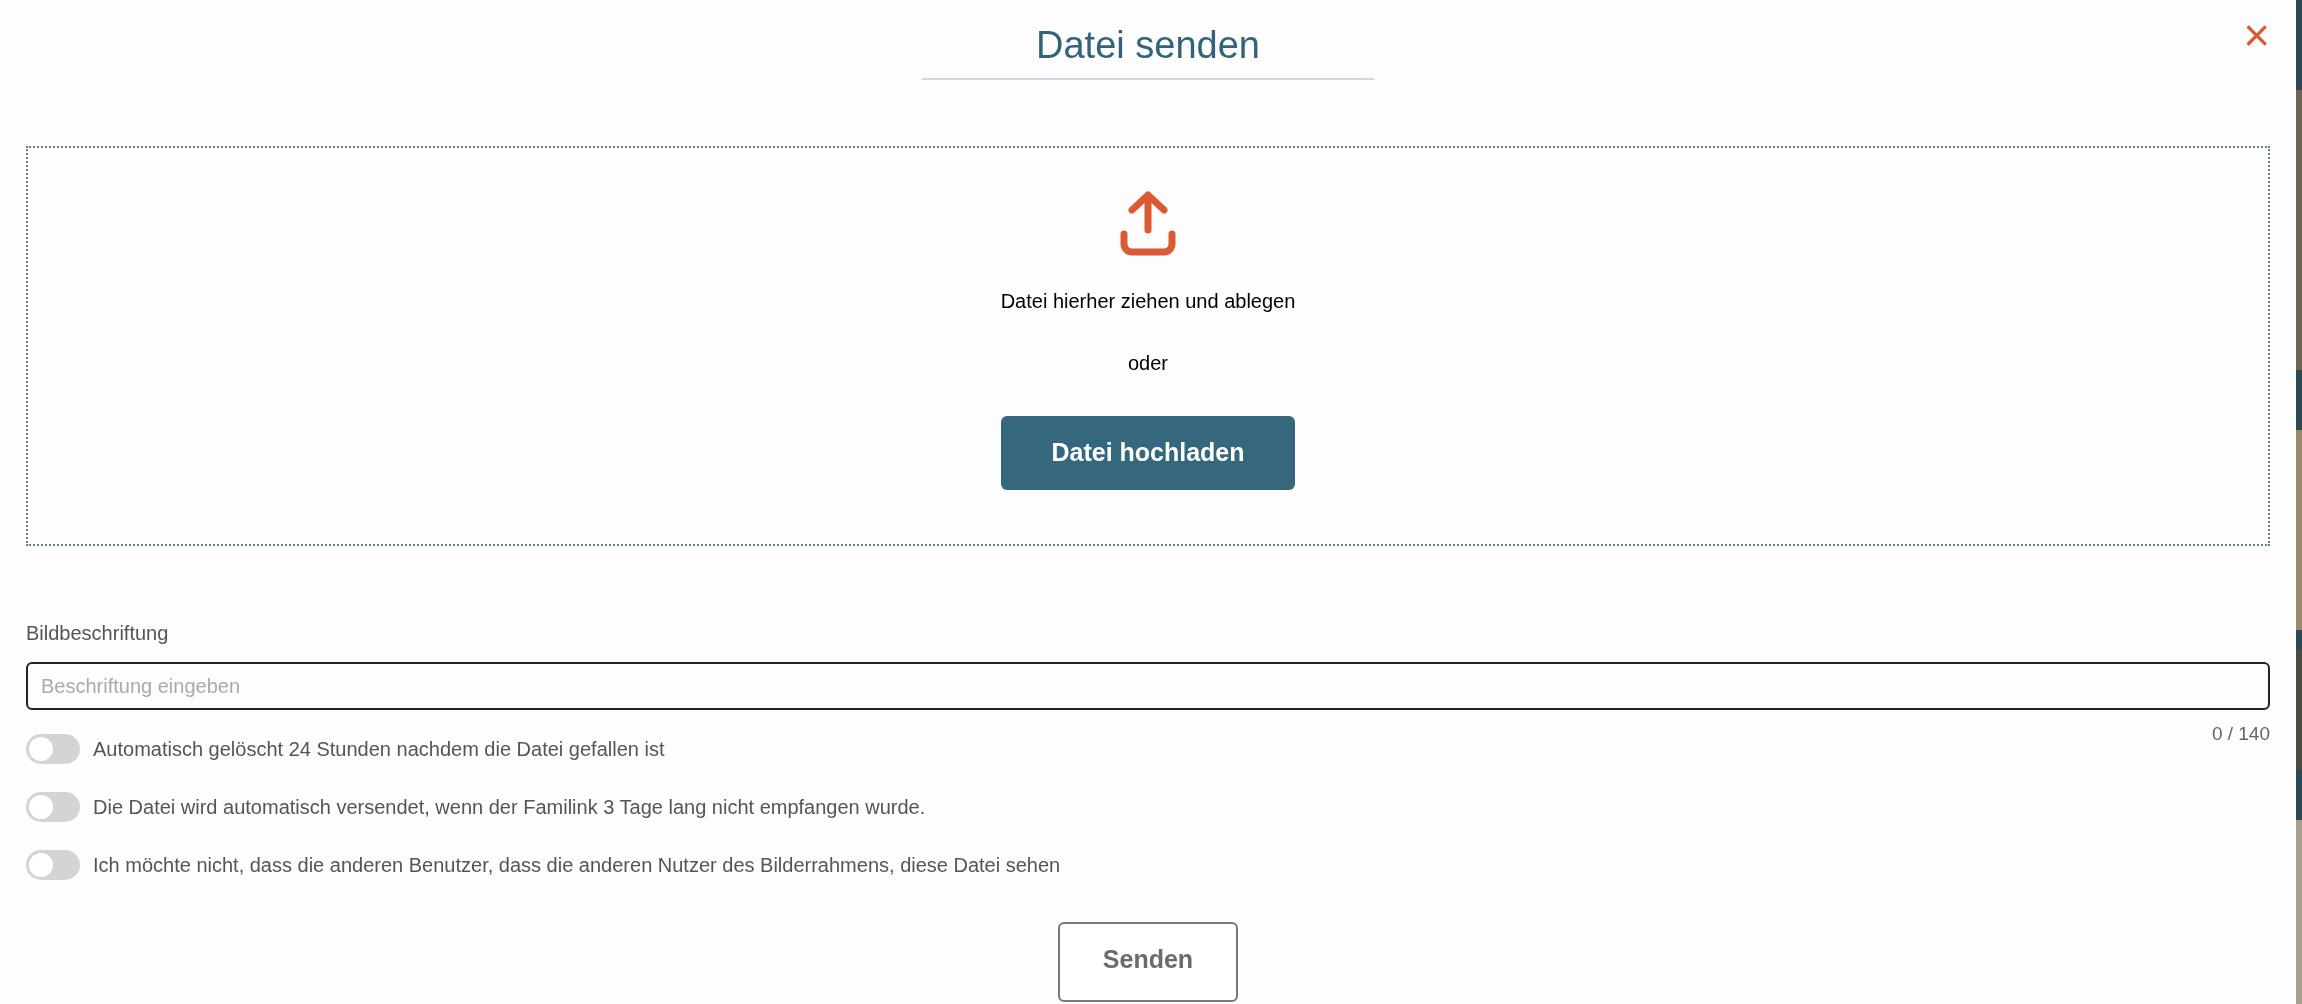 The width and height of the screenshot is (2302, 1004). Describe the element at coordinates (1148, 453) in the screenshot. I see `upload-button: Datei hochladen` at that location.